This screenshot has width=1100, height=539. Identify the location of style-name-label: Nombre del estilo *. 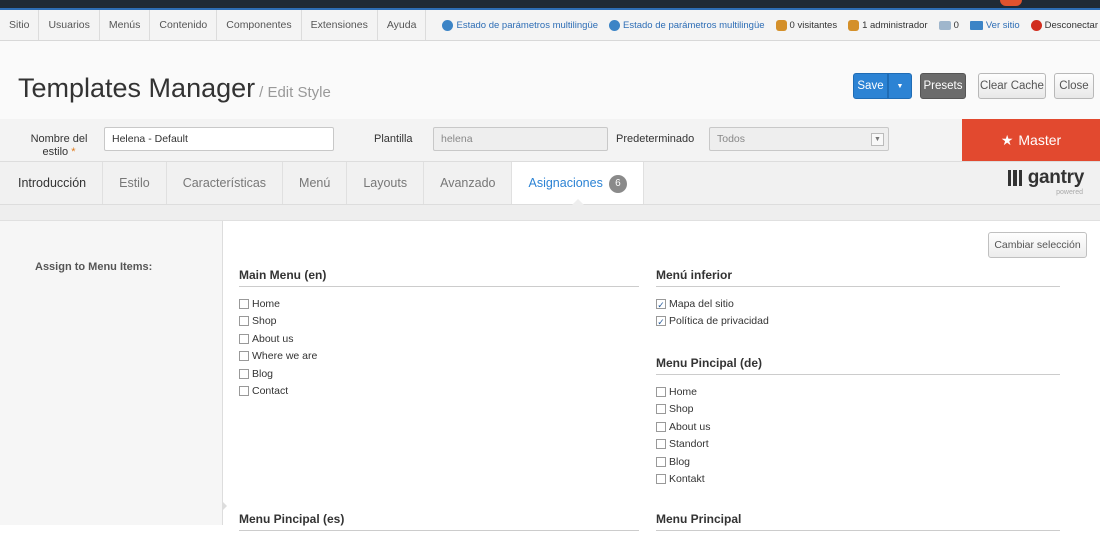
(59, 146).